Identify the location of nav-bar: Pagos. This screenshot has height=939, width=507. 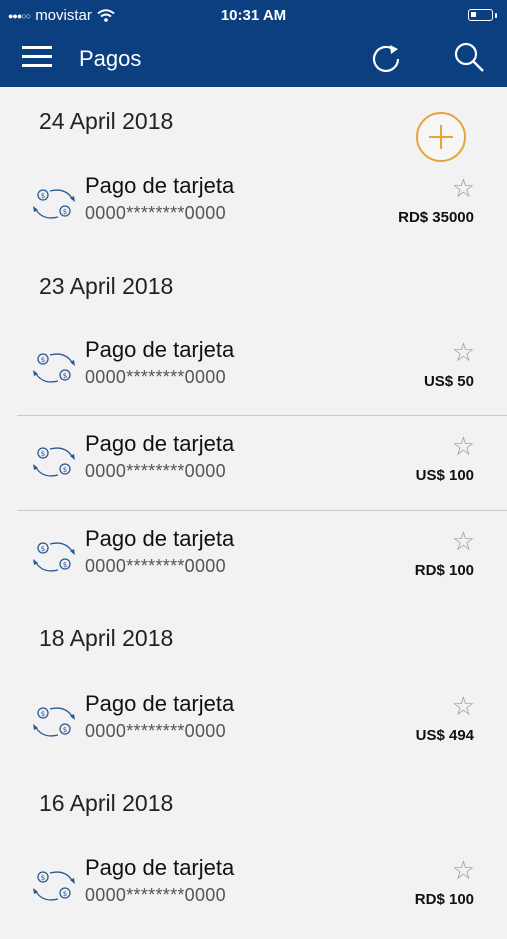
(253, 58).